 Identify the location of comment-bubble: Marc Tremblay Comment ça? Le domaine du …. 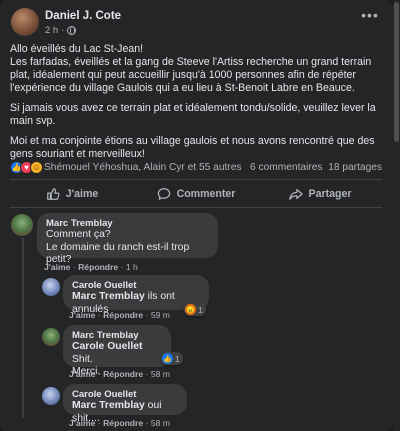
(127, 239).